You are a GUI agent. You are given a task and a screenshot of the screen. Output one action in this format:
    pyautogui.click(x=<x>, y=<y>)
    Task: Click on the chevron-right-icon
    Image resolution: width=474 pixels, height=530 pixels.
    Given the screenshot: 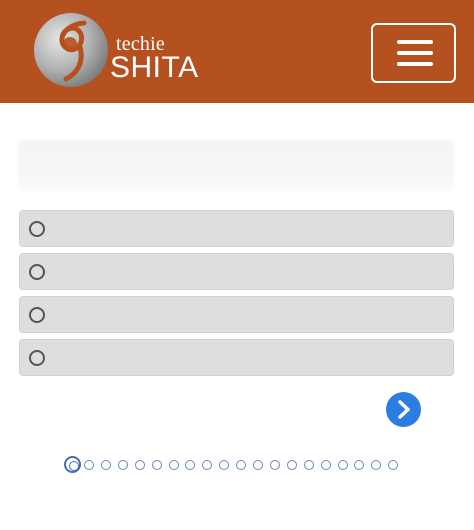 What is the action you would take?
    pyautogui.click(x=404, y=409)
    